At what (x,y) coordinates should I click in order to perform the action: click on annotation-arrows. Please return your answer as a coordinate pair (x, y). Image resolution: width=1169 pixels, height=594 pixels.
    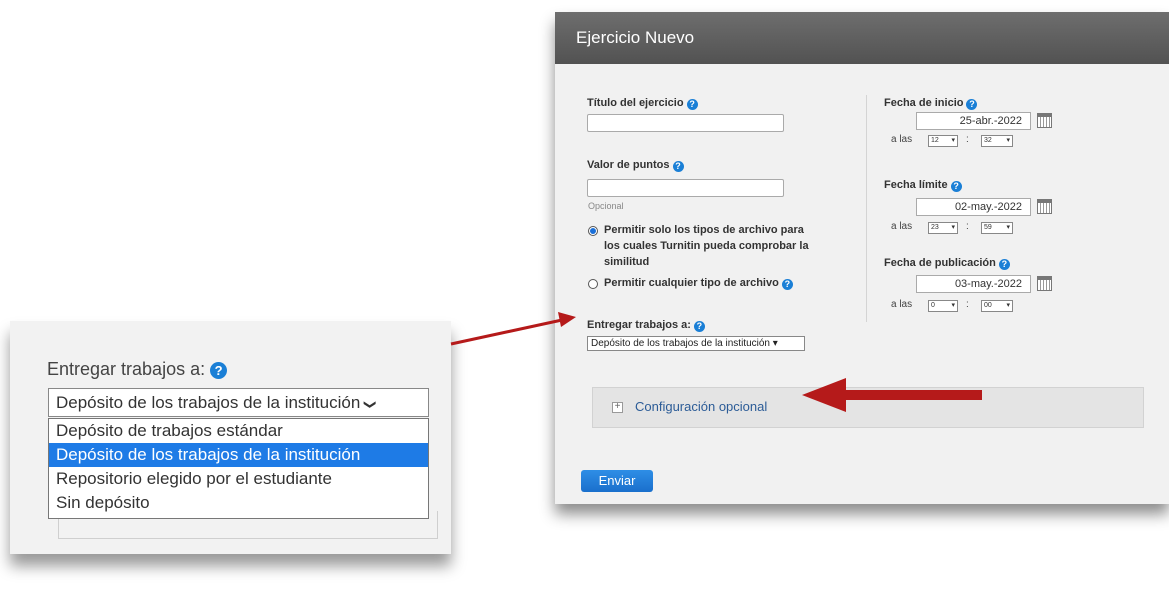
    Looking at the image, I should click on (716, 362).